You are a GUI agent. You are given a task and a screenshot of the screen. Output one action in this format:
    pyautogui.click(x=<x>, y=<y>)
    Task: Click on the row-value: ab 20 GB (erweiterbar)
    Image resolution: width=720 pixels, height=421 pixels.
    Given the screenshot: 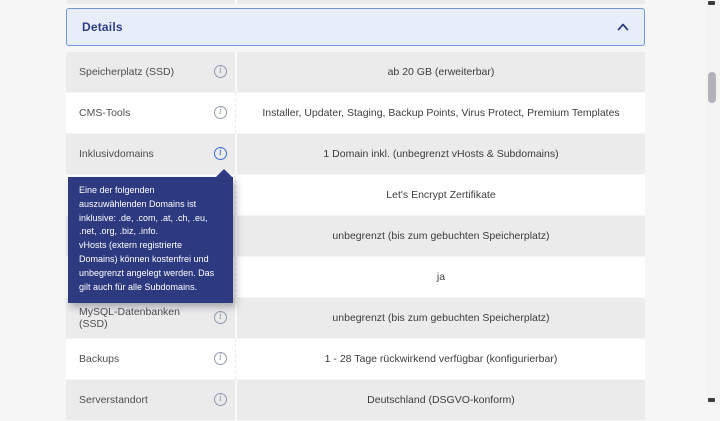 What is the action you would take?
    pyautogui.click(x=441, y=72)
    